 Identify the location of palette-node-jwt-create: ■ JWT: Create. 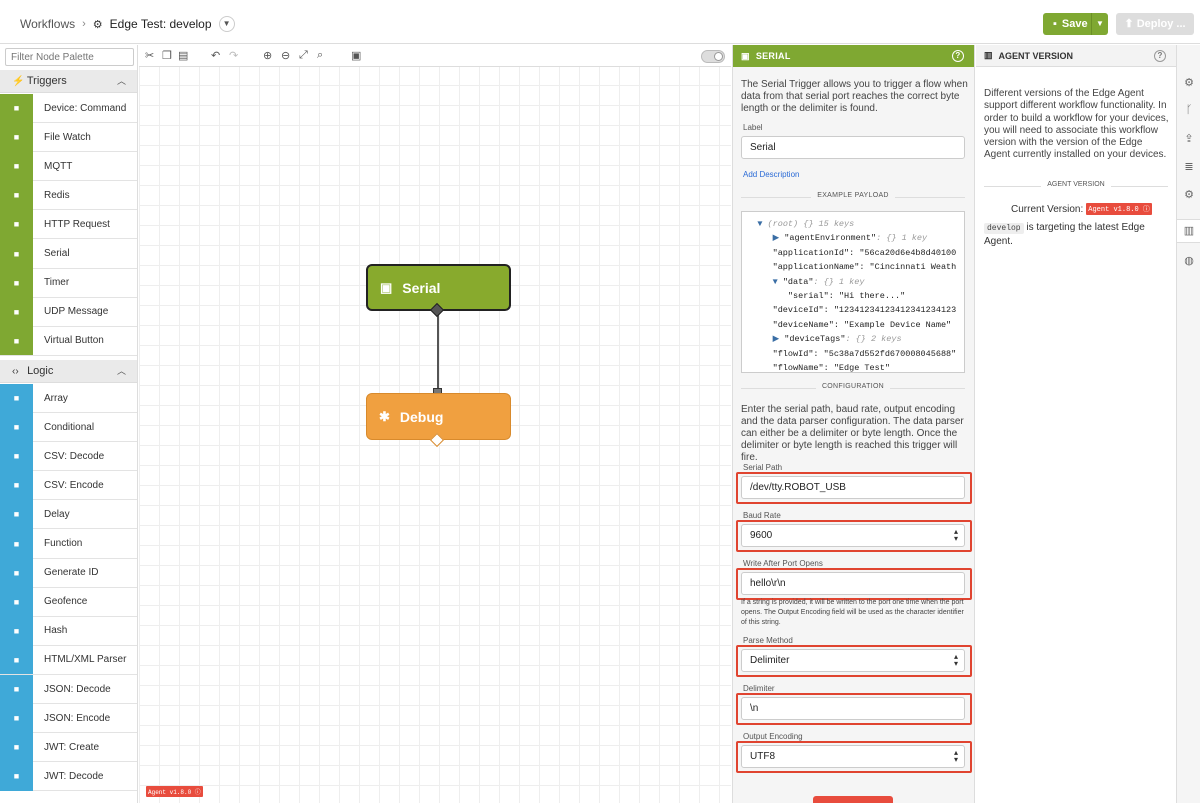
(68, 747).